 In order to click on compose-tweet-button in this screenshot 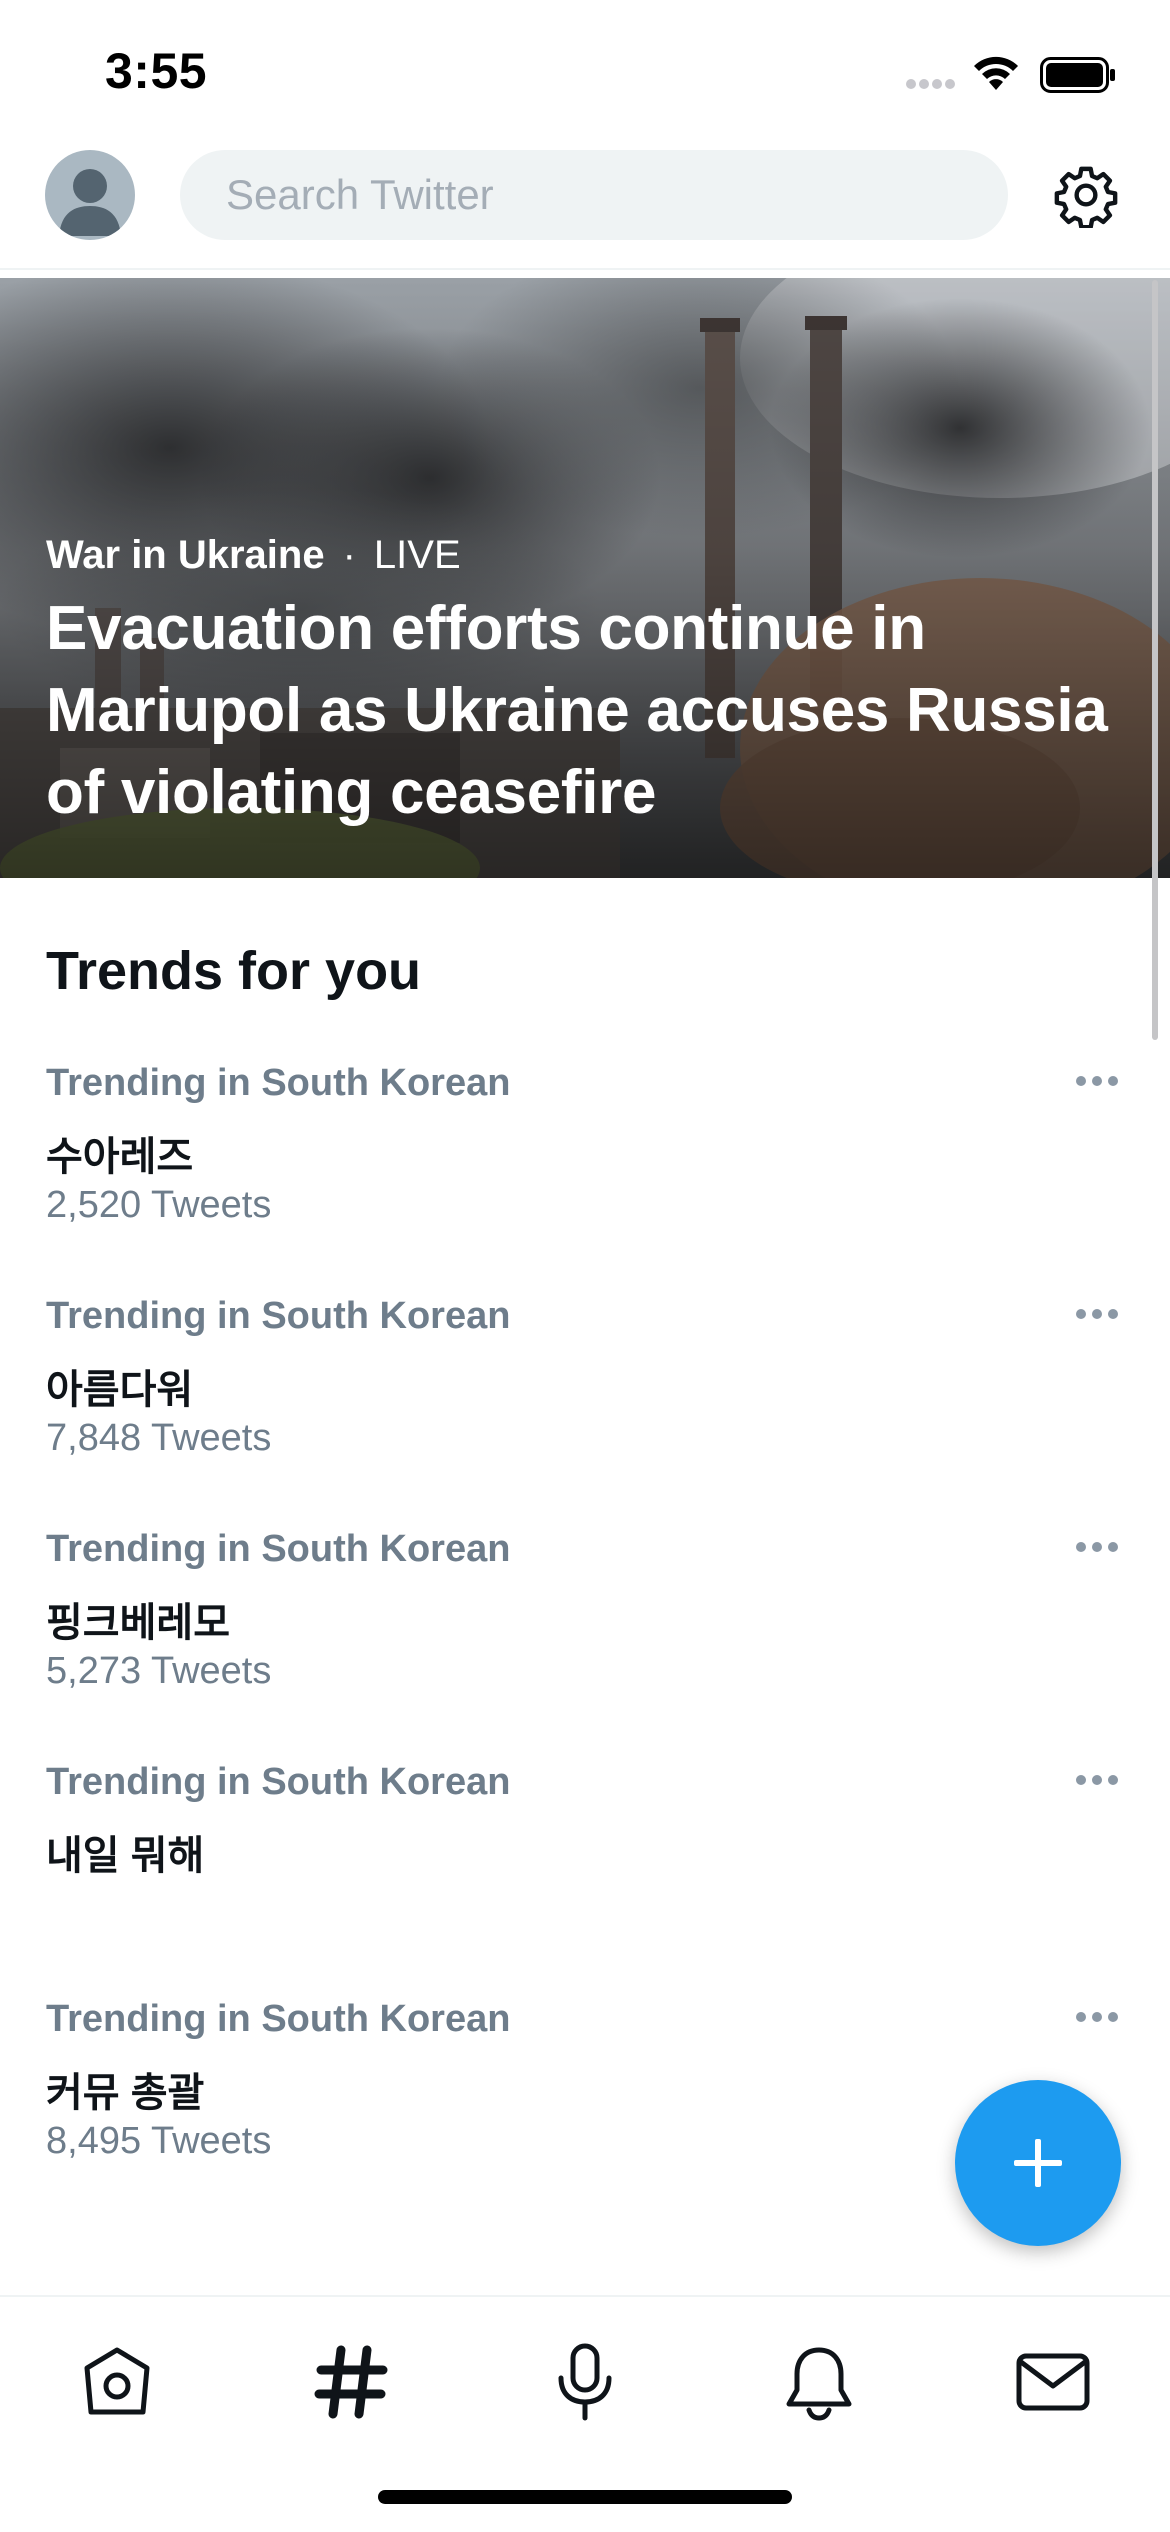, I will do `click(1038, 2163)`.